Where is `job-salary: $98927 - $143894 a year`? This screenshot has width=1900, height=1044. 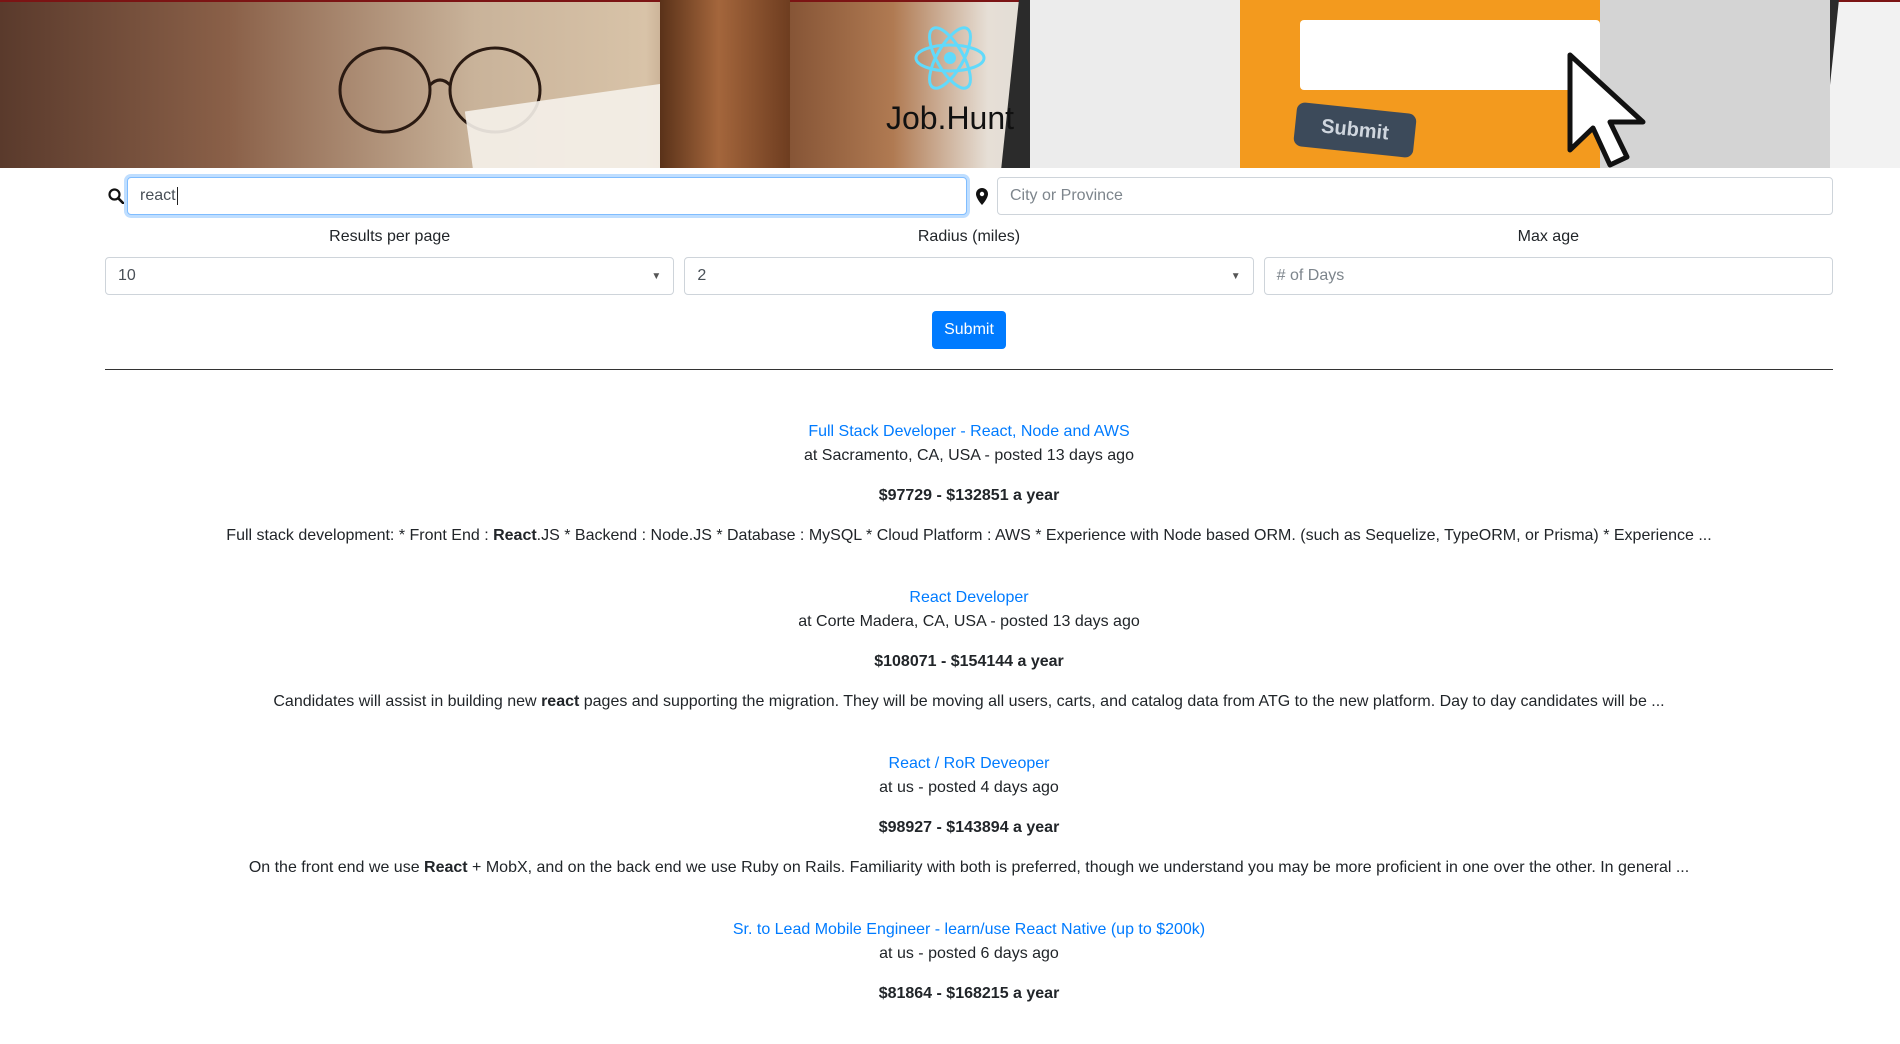
job-salary: $98927 - $143894 a year is located at coordinates (969, 827).